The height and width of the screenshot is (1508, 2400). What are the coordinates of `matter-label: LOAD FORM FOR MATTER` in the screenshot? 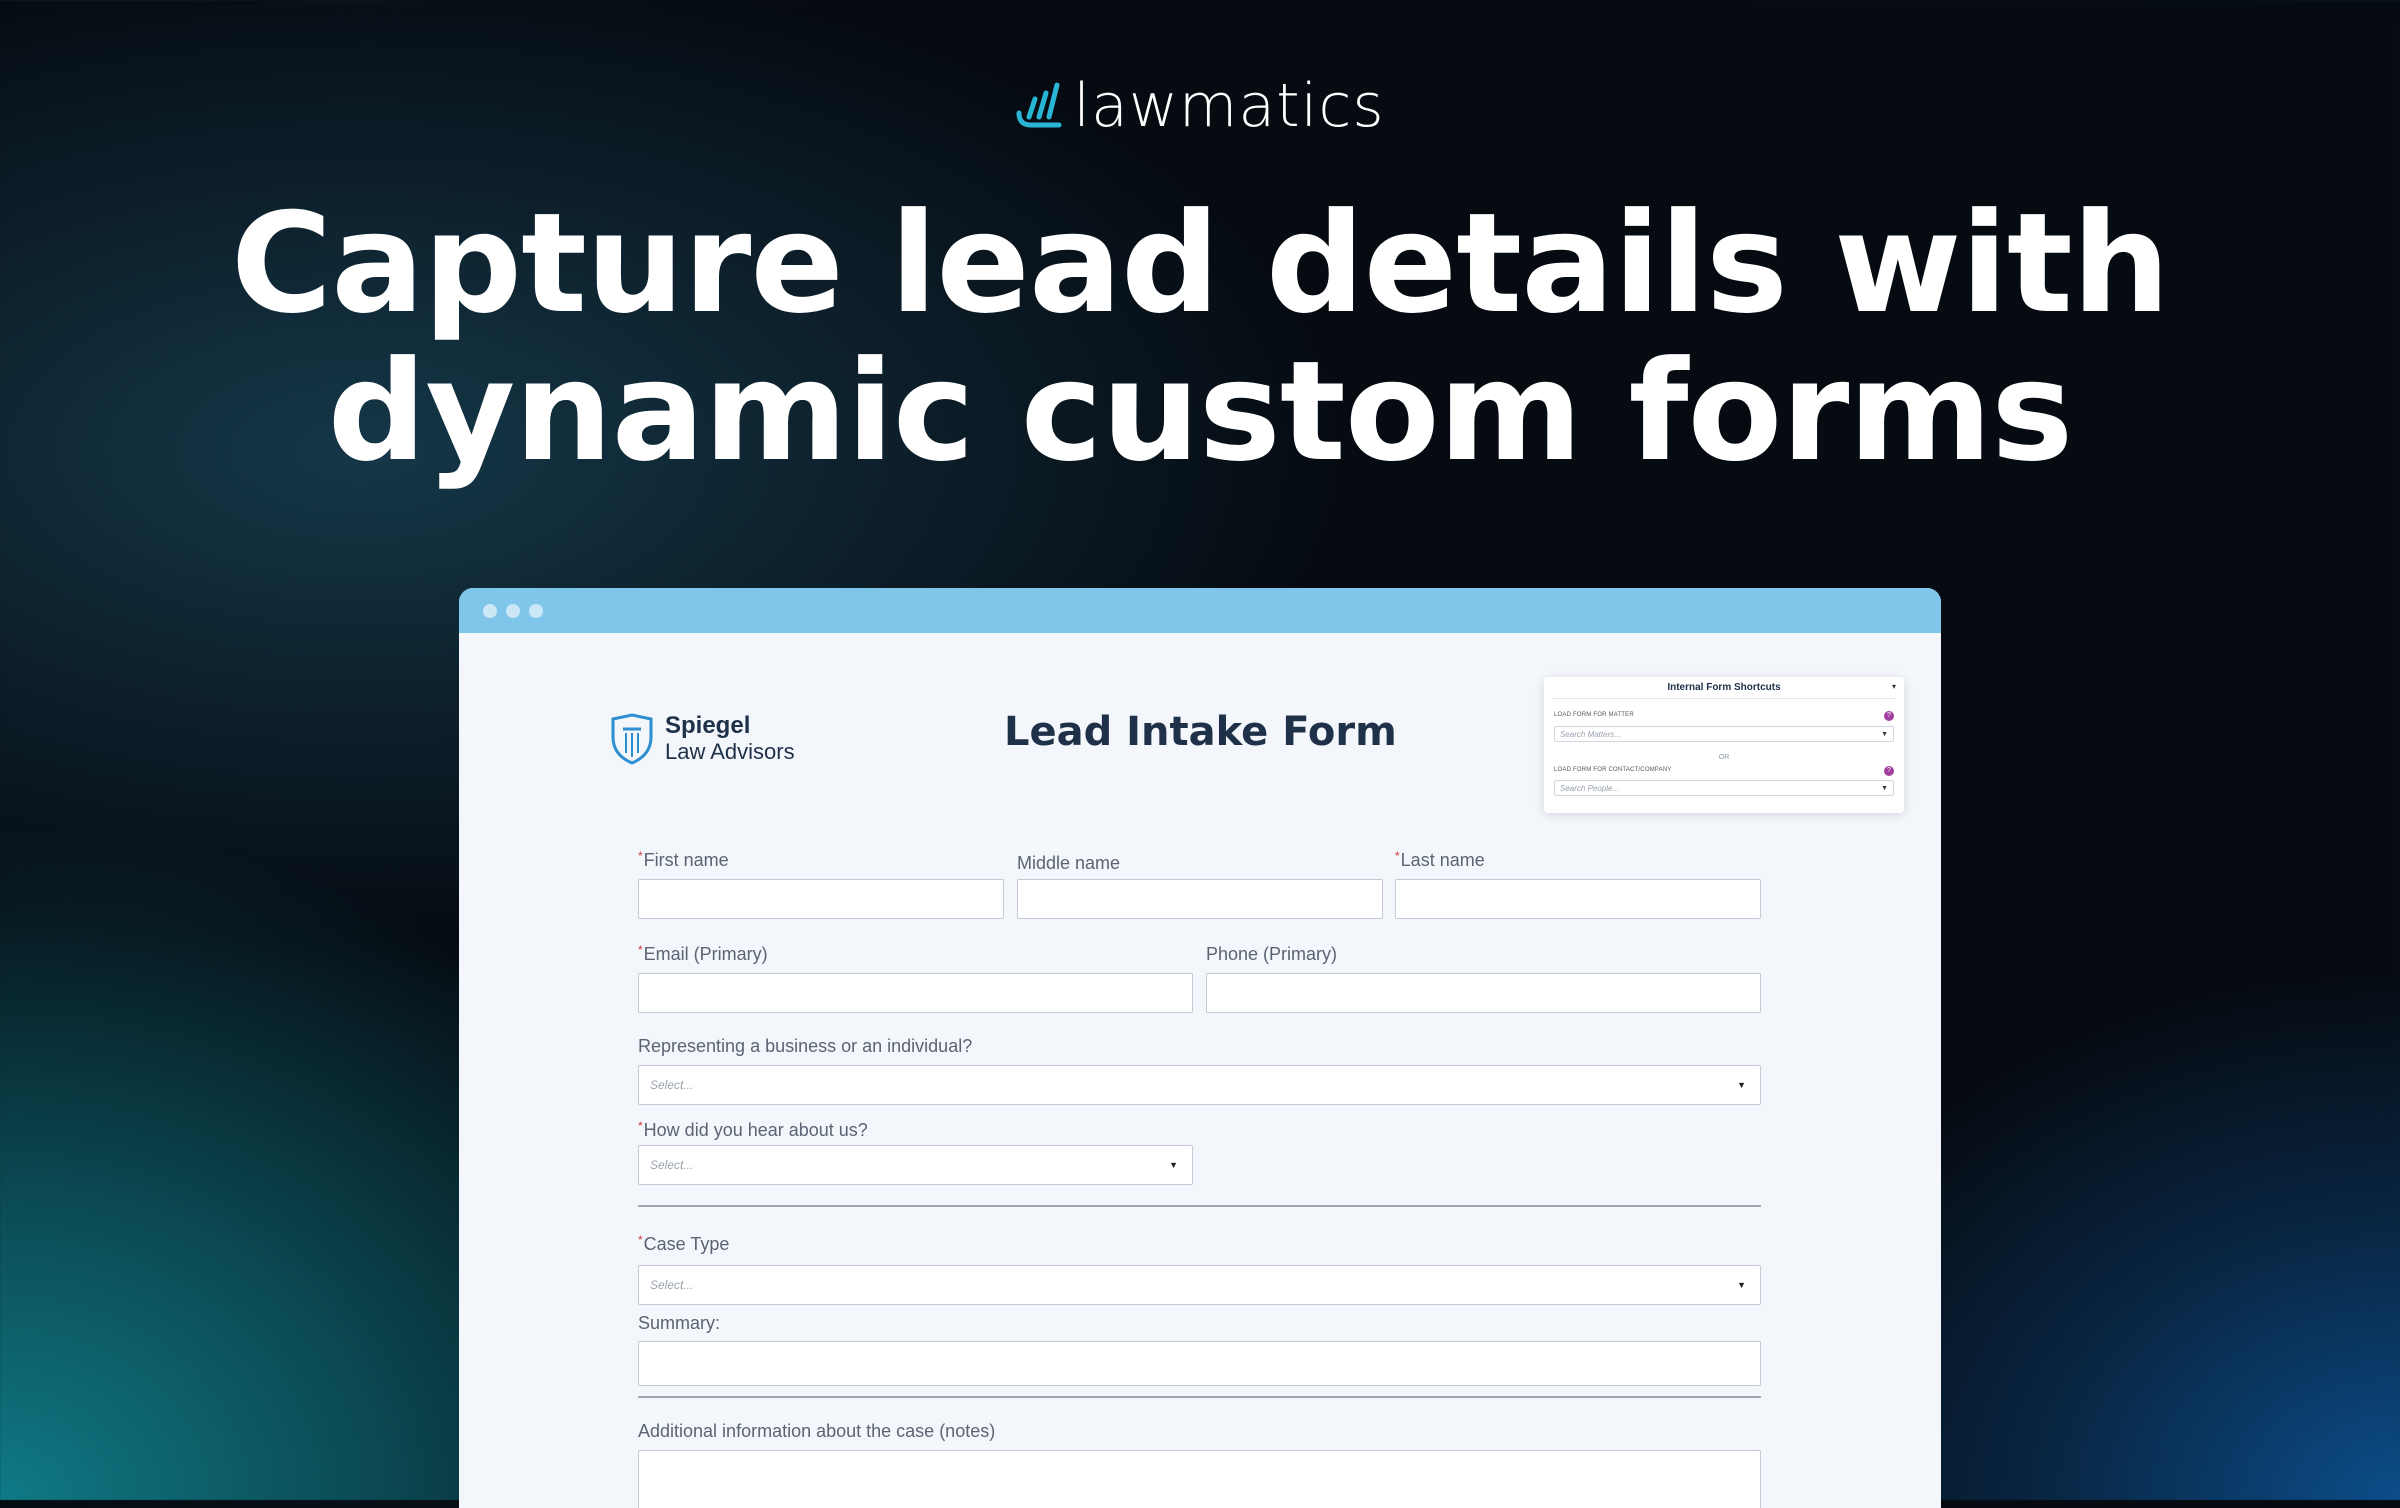 It's located at (1594, 715).